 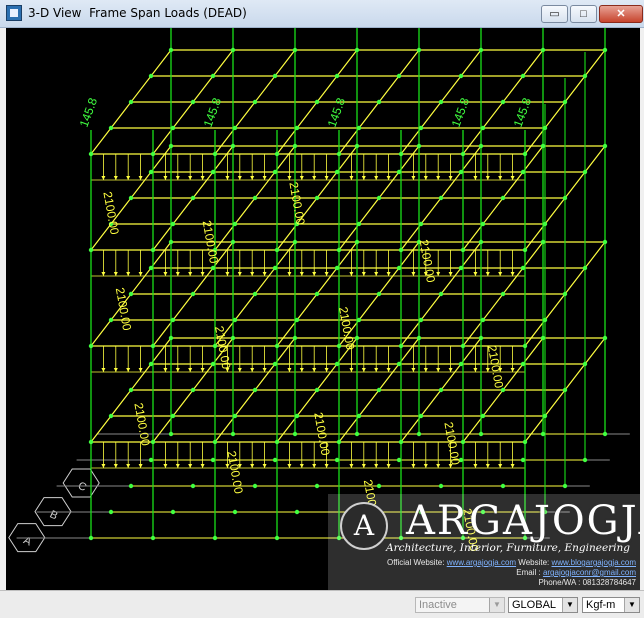 I want to click on blog-link: www.blogargajogja.com, so click(x=594, y=562).